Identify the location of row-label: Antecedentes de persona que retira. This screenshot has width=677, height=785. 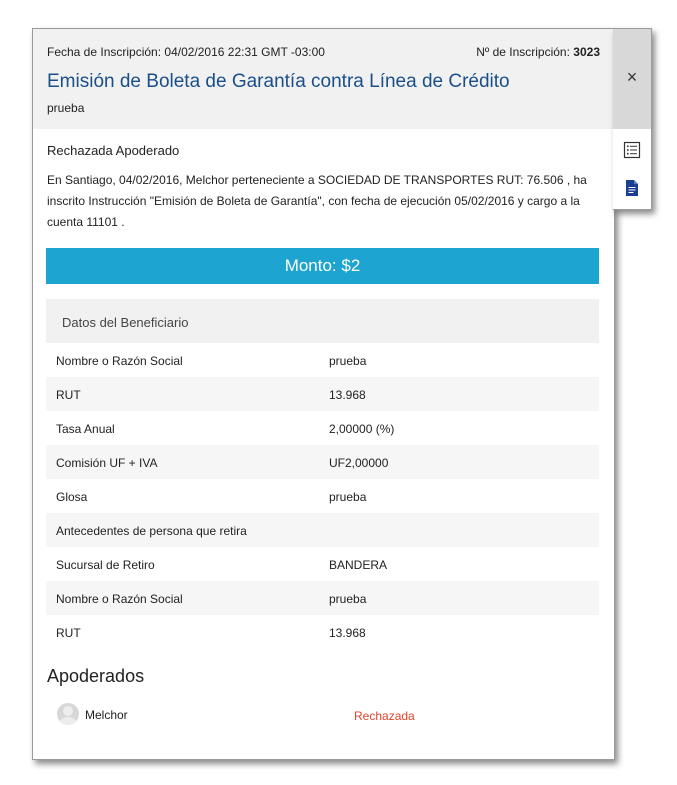
(151, 531).